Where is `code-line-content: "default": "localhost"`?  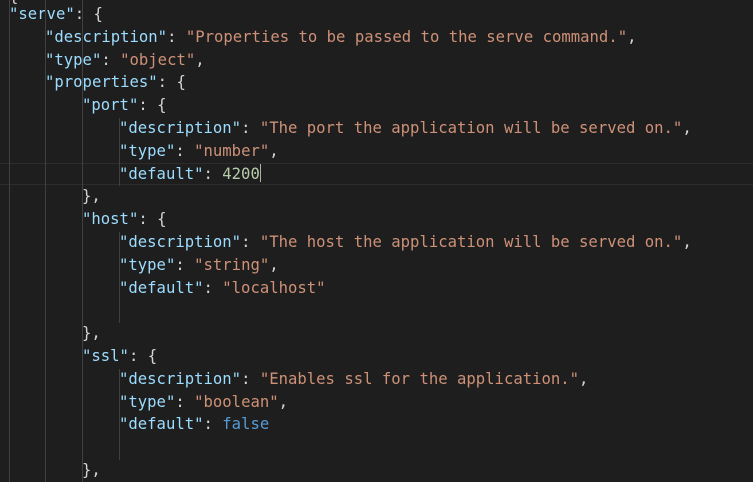 code-line-content: "default": "localhost" is located at coordinates (222, 288).